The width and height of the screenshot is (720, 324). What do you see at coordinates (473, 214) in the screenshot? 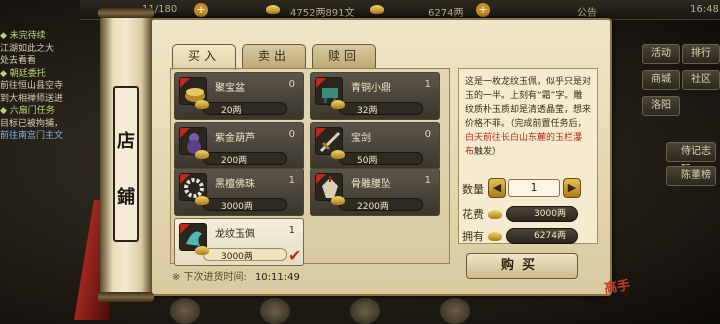
I see `cost-label: 花费` at bounding box center [473, 214].